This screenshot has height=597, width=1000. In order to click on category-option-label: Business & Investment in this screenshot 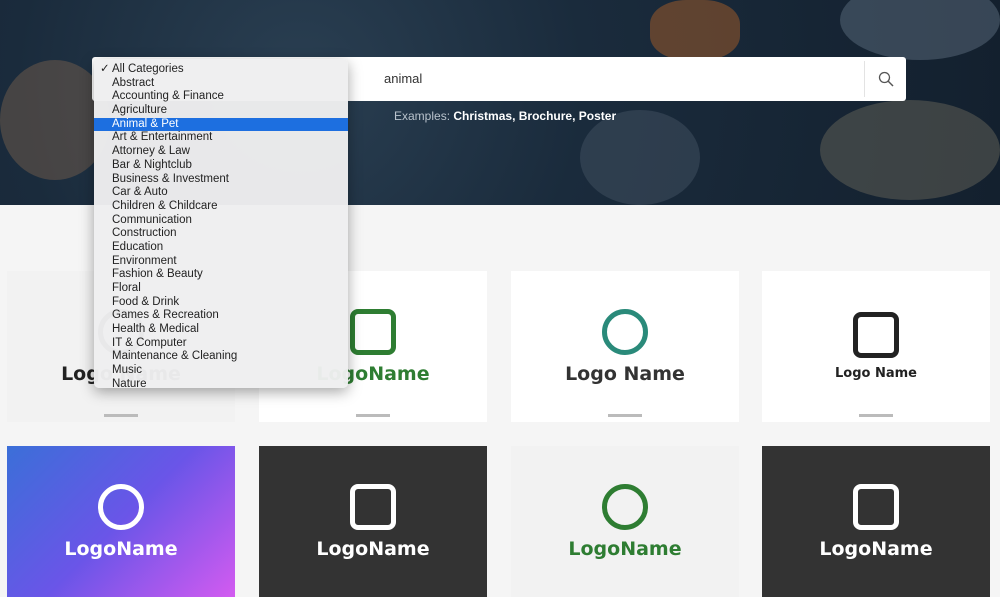, I will do `click(170, 178)`.